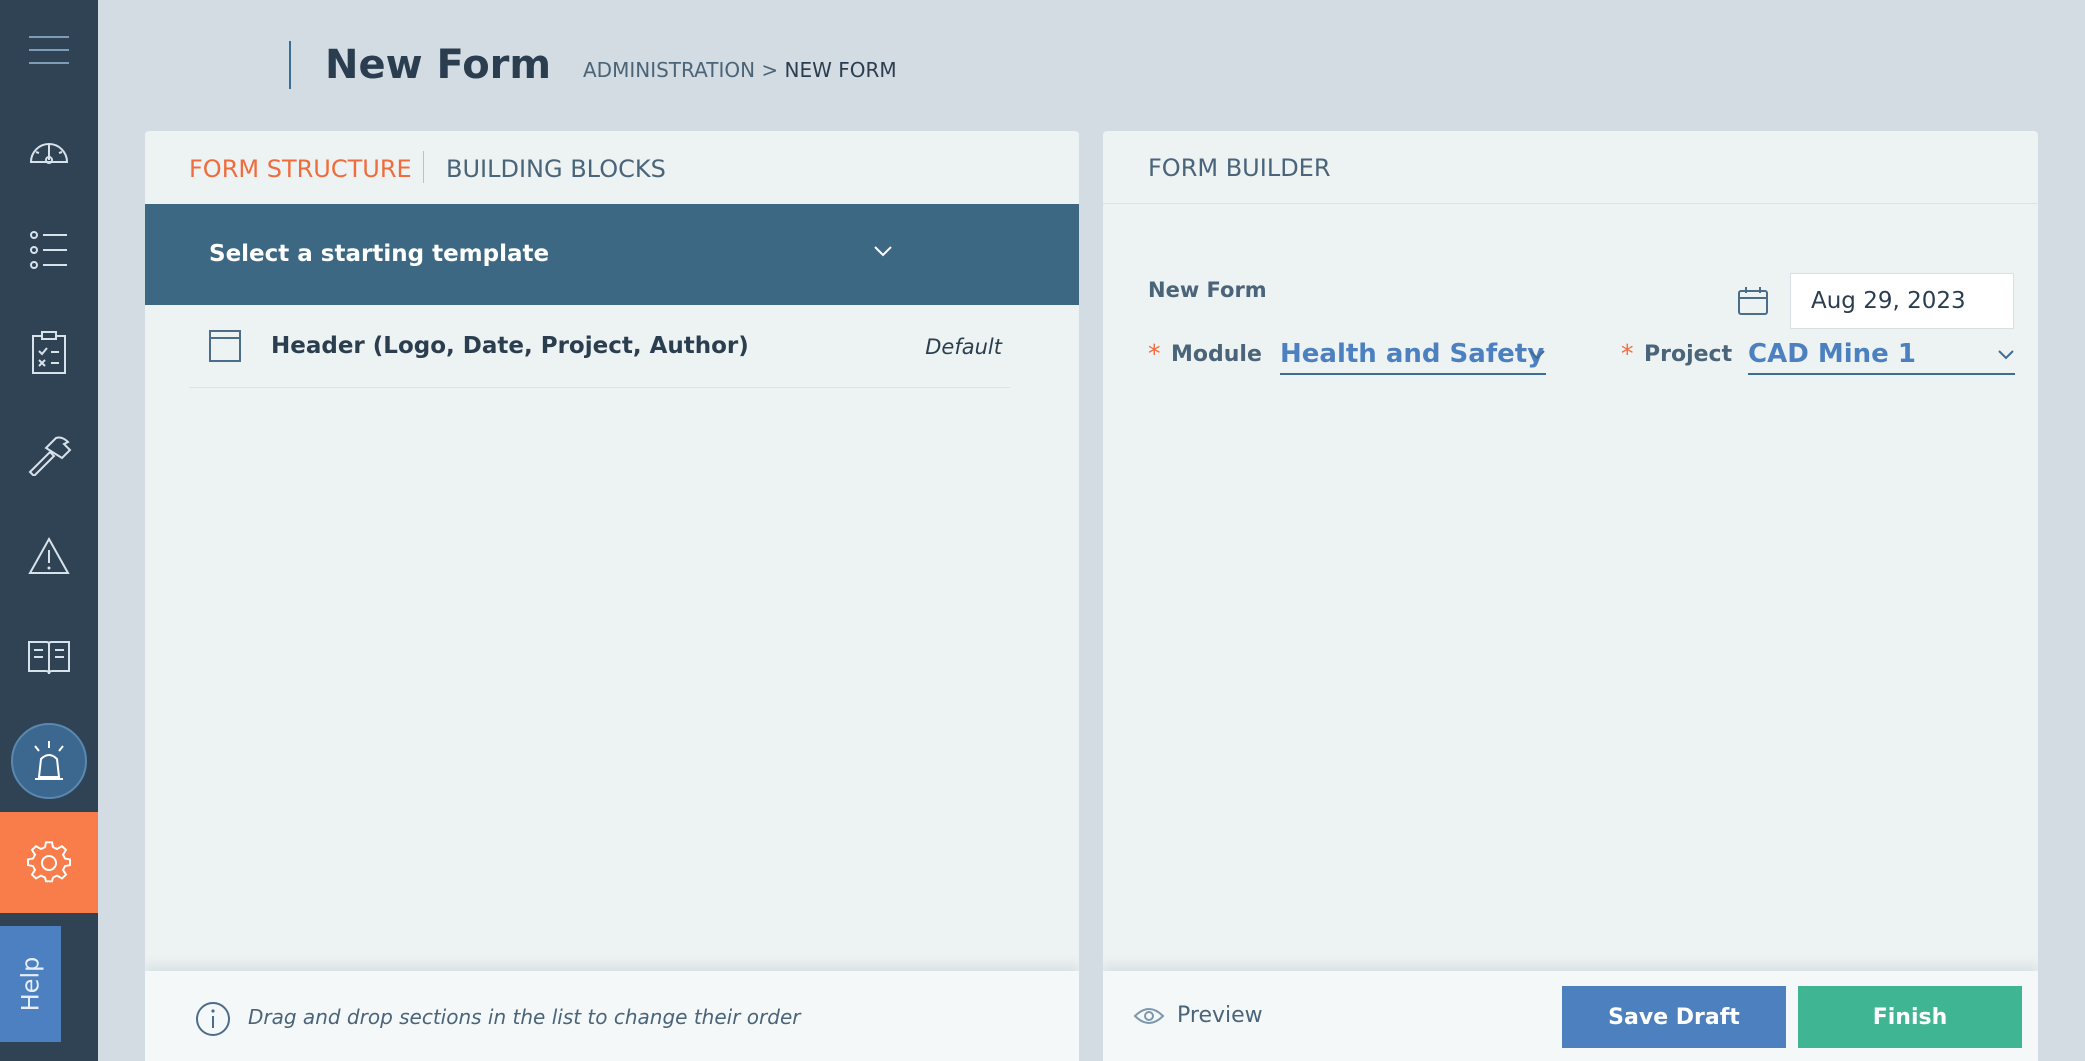 The image size is (2085, 1061). I want to click on sidebar-item-alerts, so click(49, 761).